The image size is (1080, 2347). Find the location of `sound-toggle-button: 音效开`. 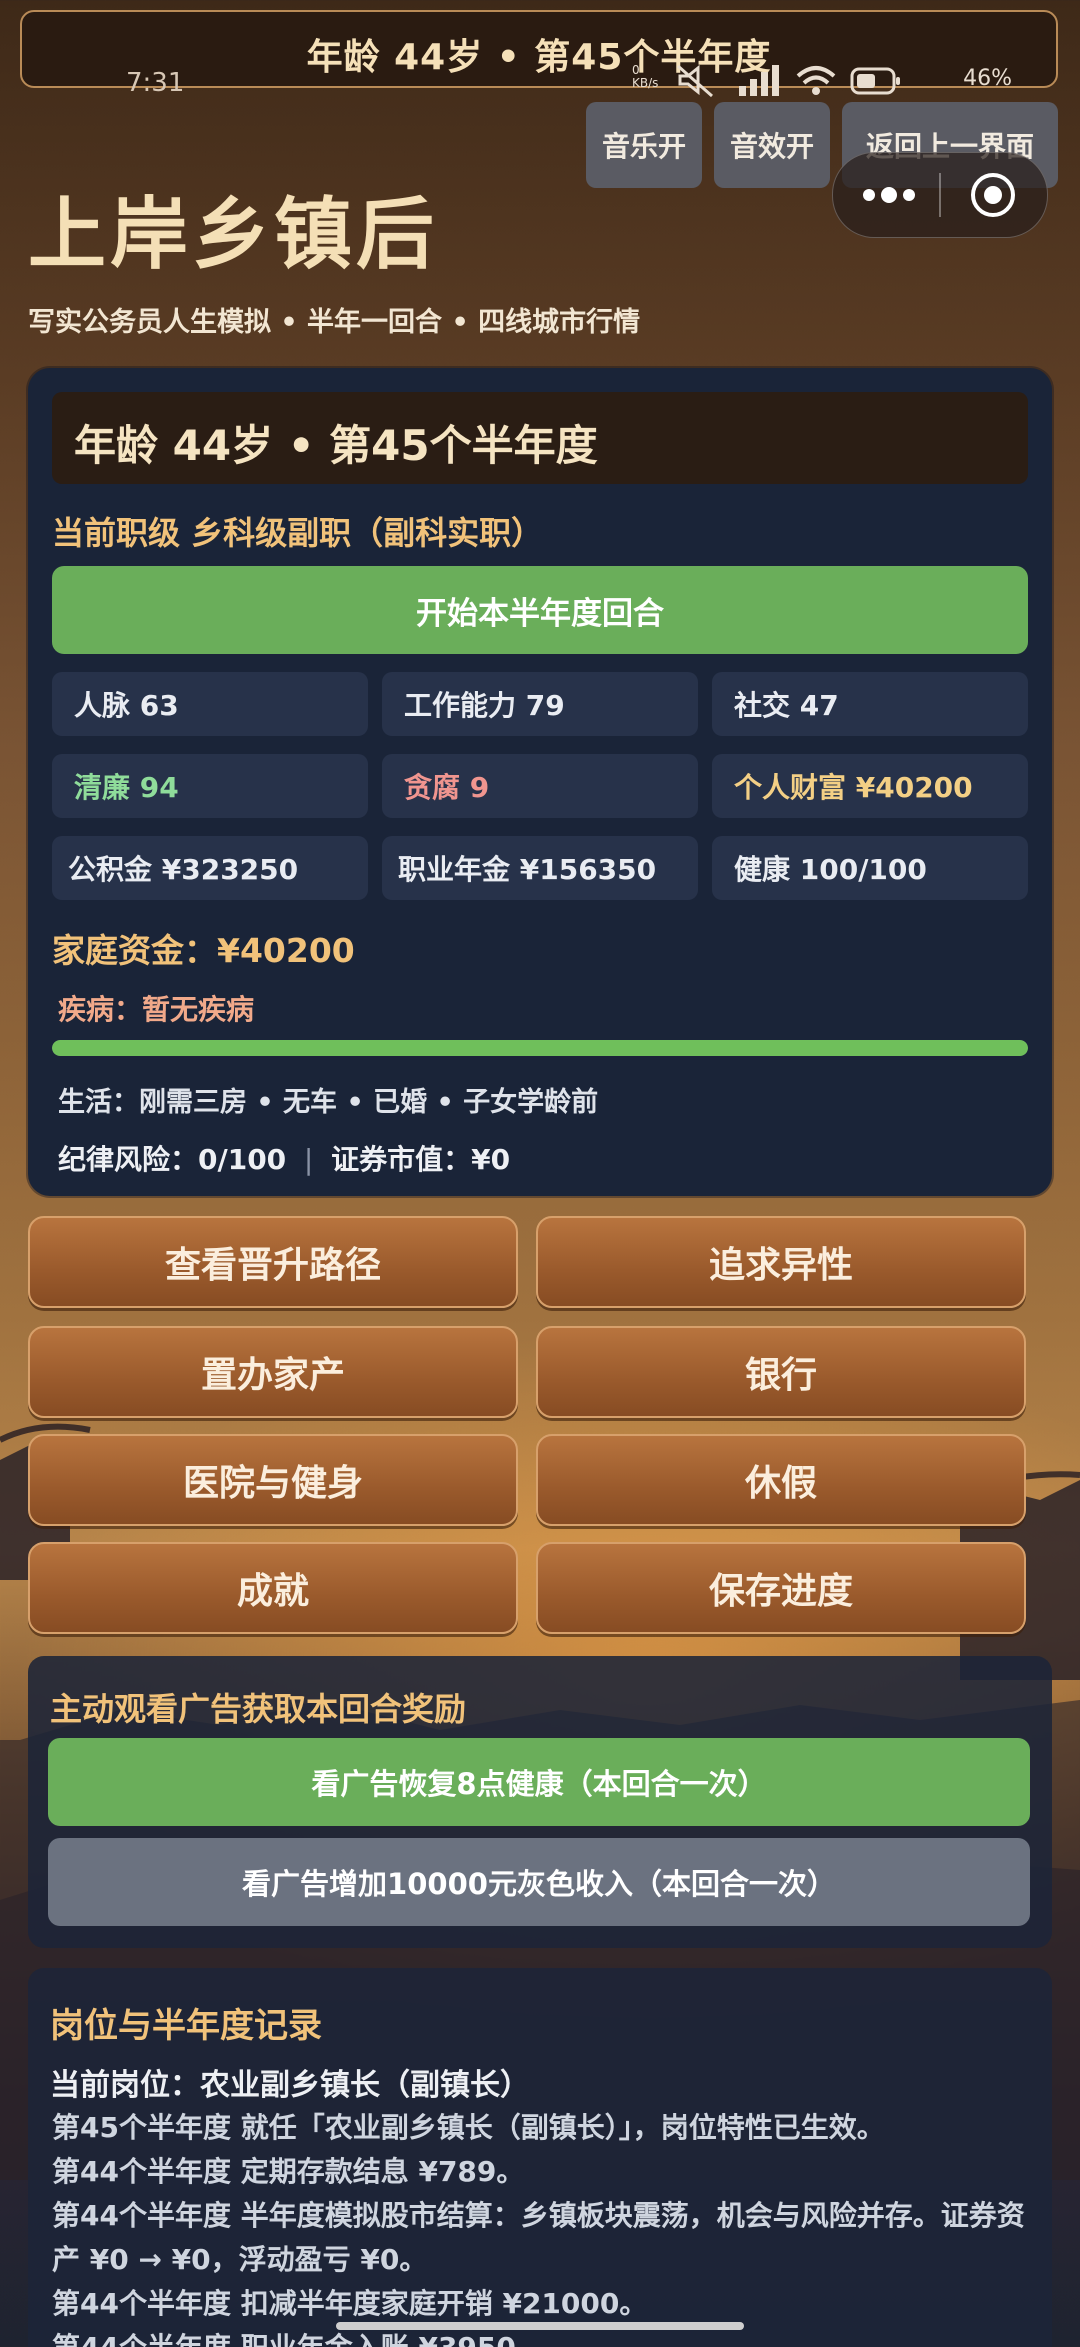

sound-toggle-button: 音效开 is located at coordinates (772, 145).